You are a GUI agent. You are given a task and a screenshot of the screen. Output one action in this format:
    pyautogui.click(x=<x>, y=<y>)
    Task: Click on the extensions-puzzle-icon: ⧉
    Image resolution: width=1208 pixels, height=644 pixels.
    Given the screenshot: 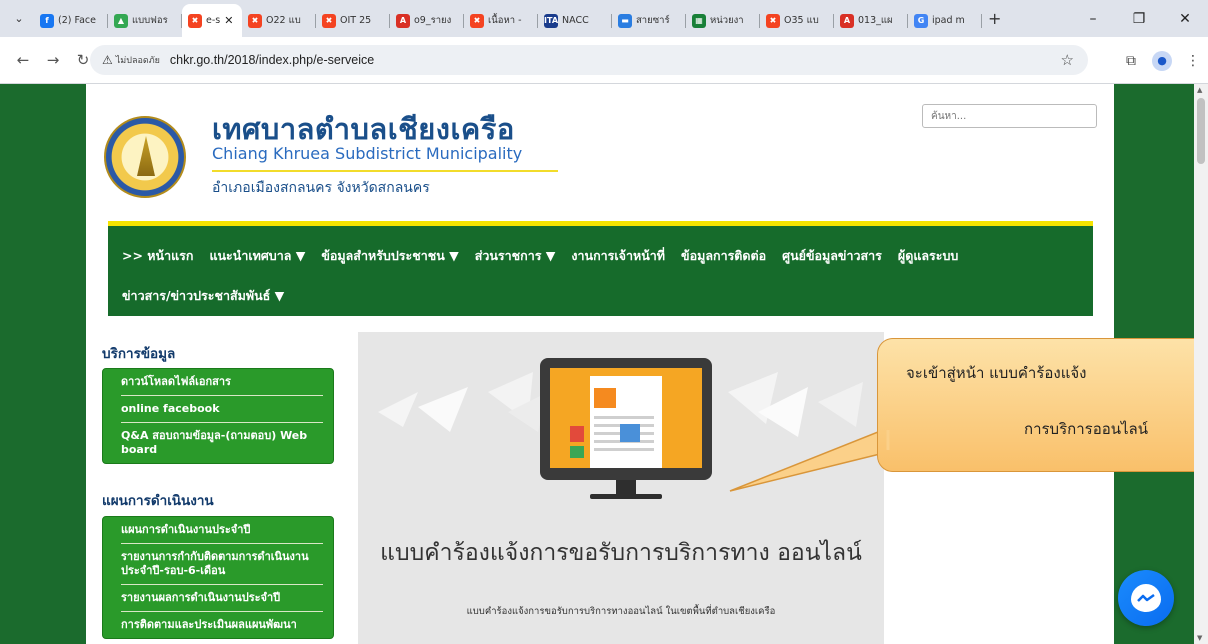 What is the action you would take?
    pyautogui.click(x=1131, y=61)
    